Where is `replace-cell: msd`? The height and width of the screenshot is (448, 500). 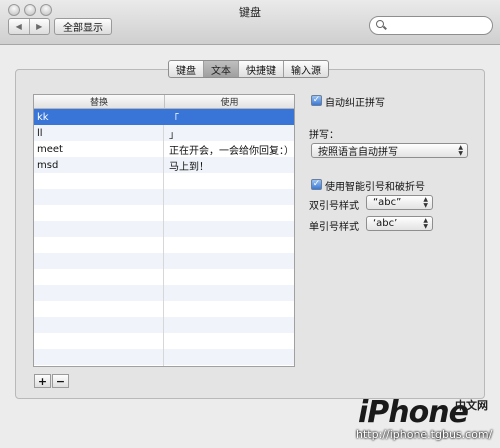 replace-cell: msd is located at coordinates (99, 165).